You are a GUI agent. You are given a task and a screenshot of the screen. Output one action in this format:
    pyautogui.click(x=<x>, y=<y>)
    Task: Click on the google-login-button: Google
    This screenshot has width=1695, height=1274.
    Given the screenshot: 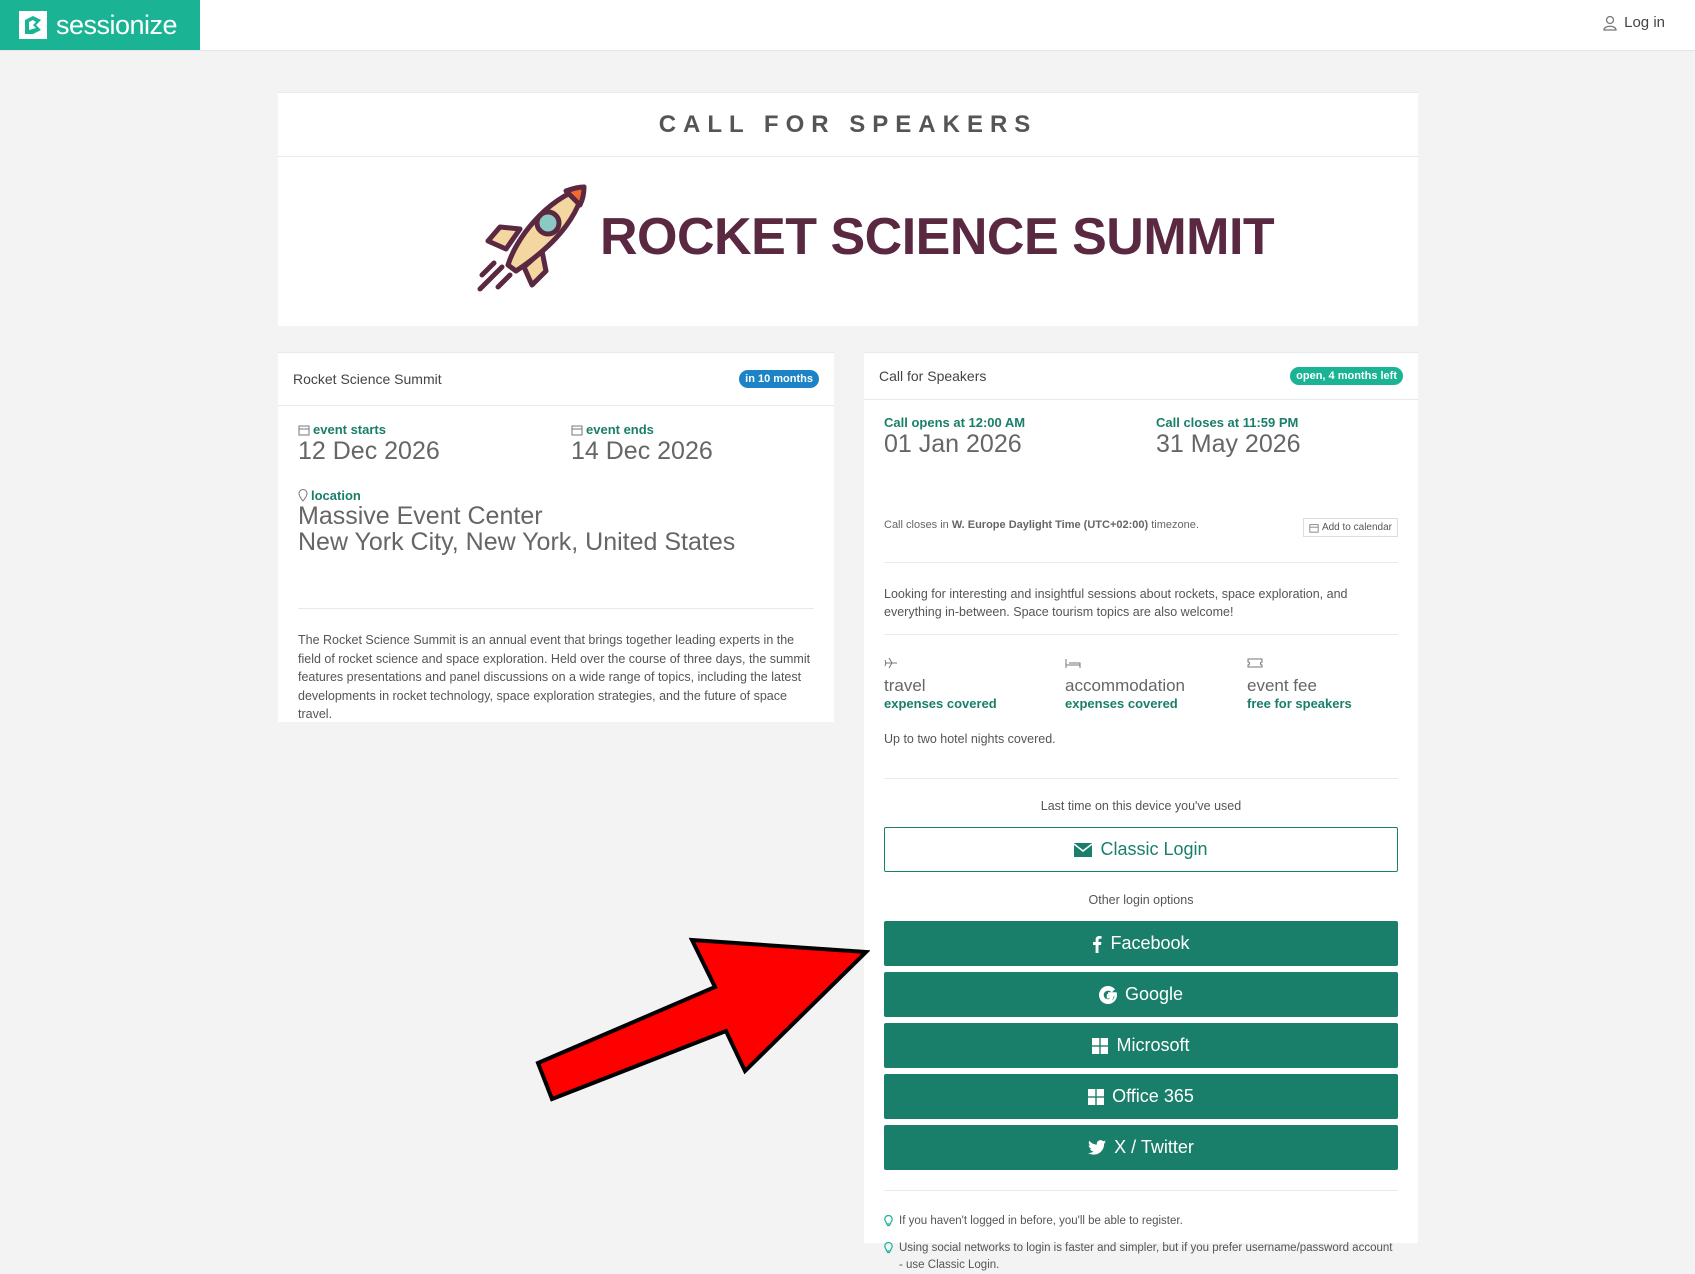 What is the action you would take?
    pyautogui.click(x=1141, y=994)
    